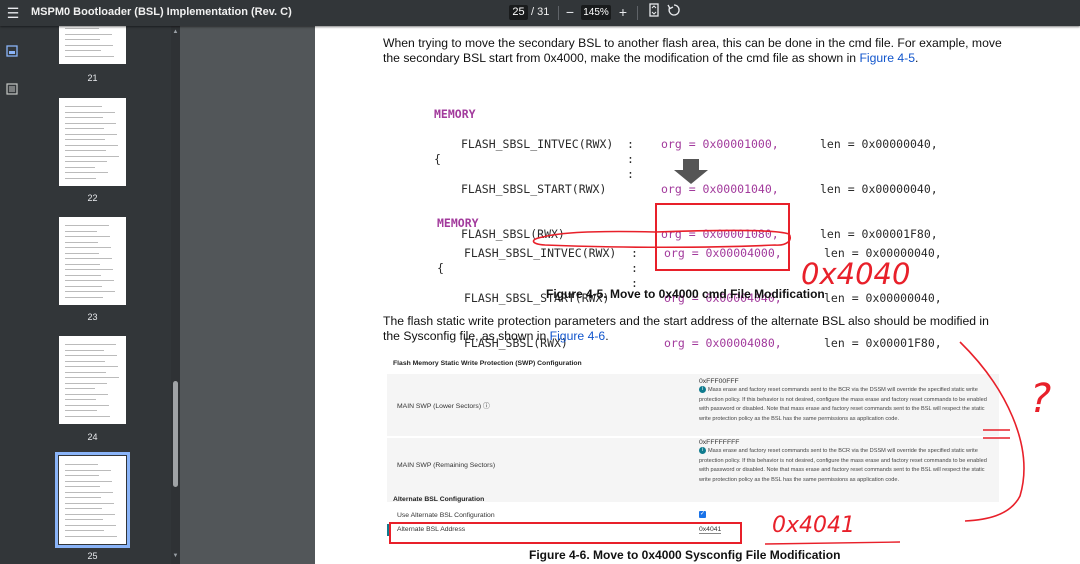 This screenshot has height=564, width=1080. I want to click on page-thumbnail-selected, so click(92, 500).